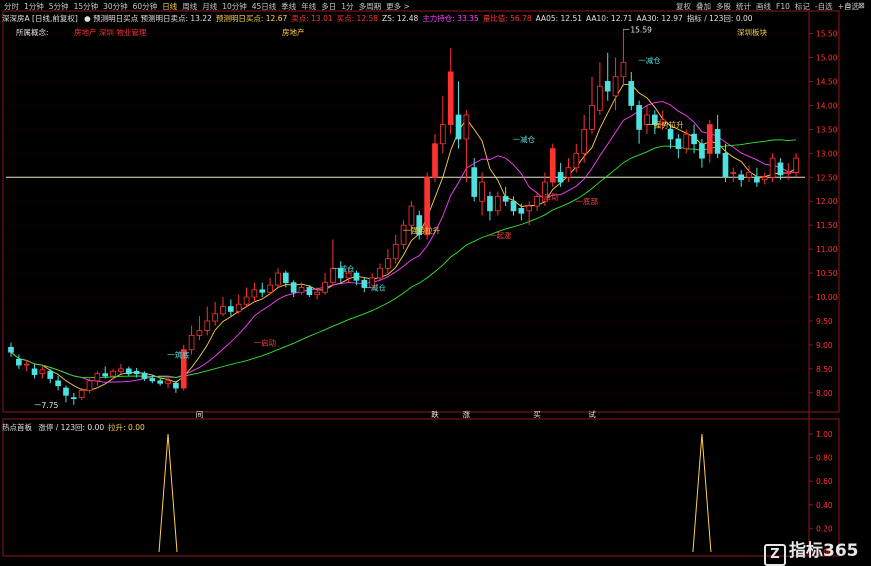 The height and width of the screenshot is (566, 871). What do you see at coordinates (11, 6) in the screenshot?
I see `period-tab: 分时` at bounding box center [11, 6].